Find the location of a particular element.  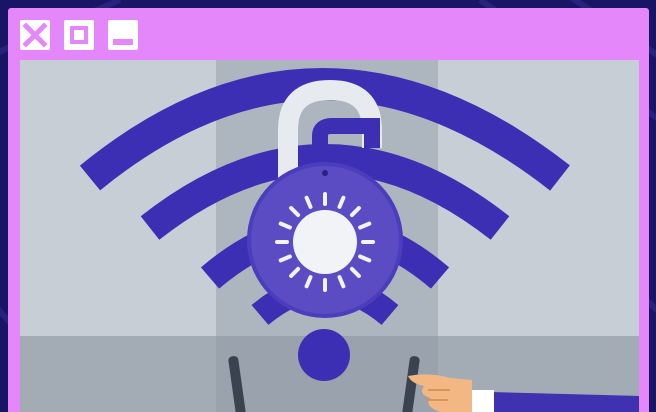

floor-shadow-left is located at coordinates (118, 374).